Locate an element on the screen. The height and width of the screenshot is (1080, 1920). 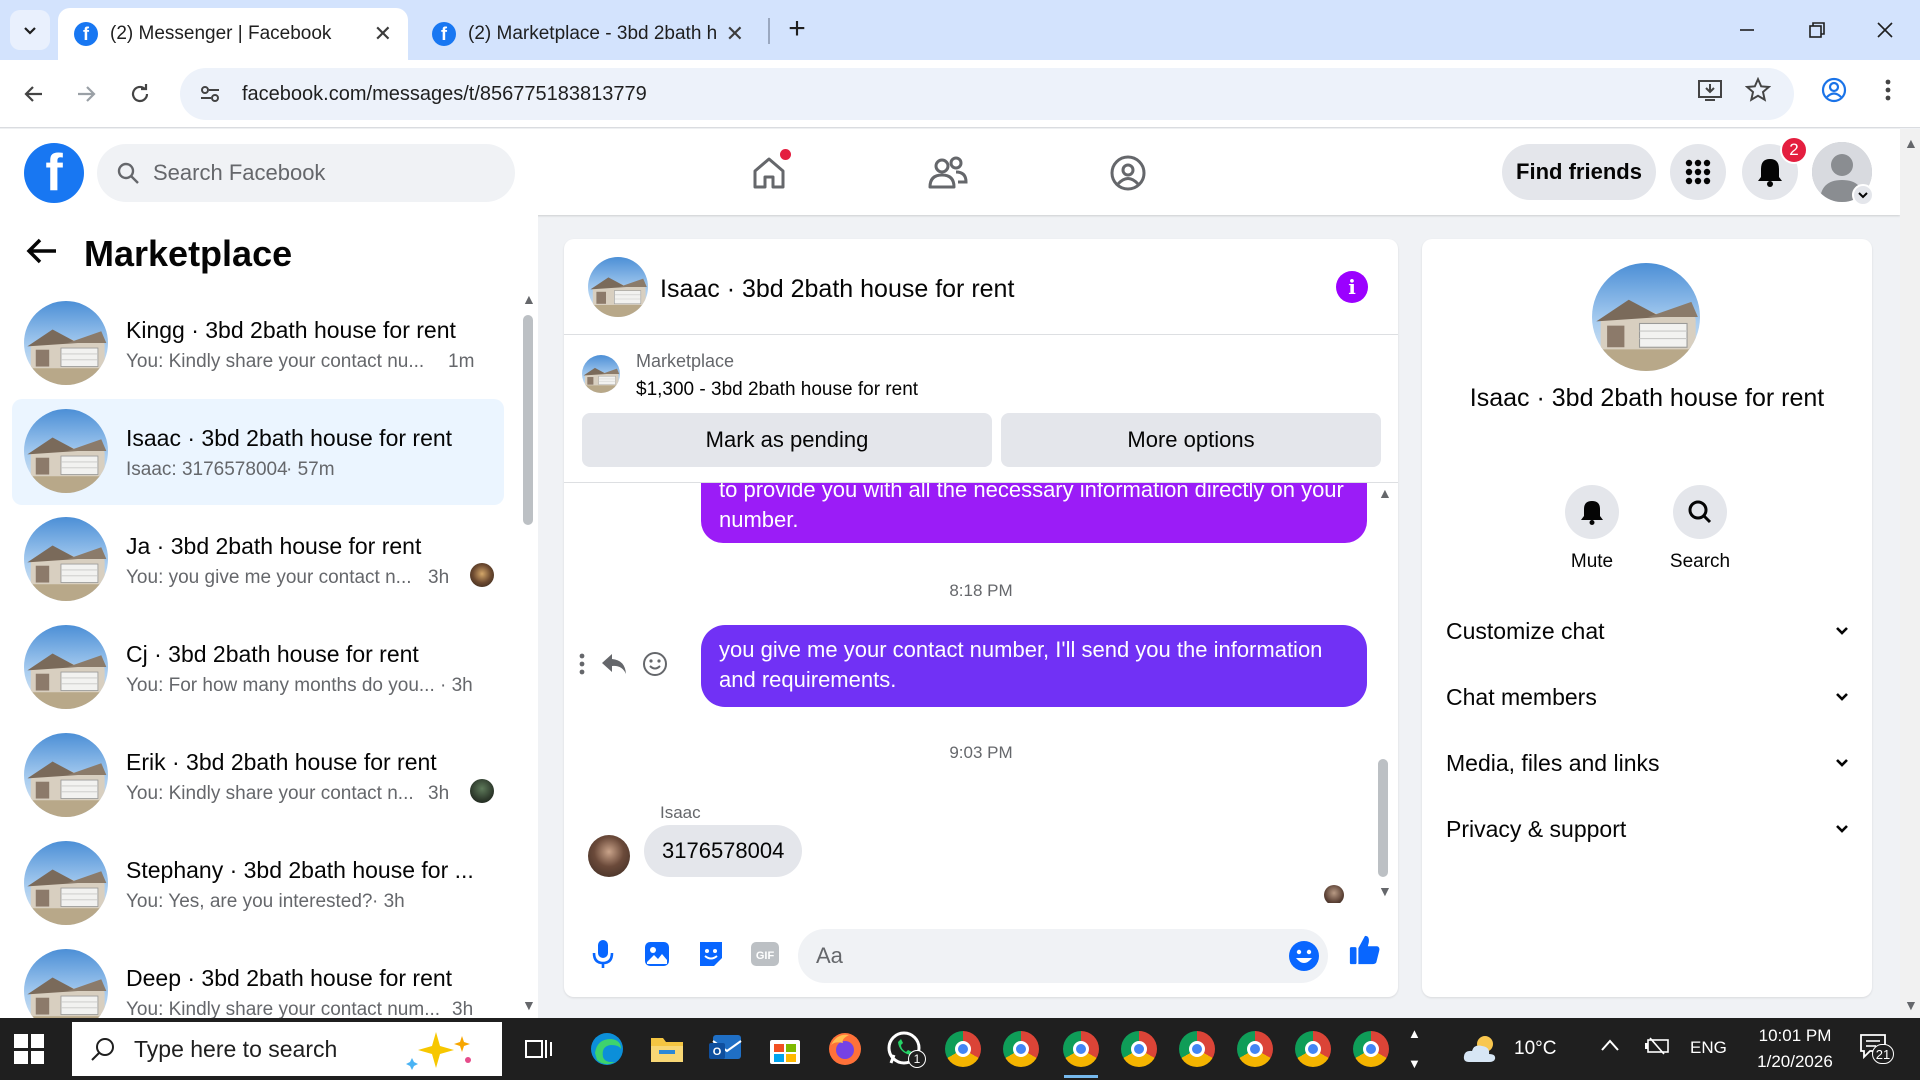
react-smiley-icon is located at coordinates (655, 664).